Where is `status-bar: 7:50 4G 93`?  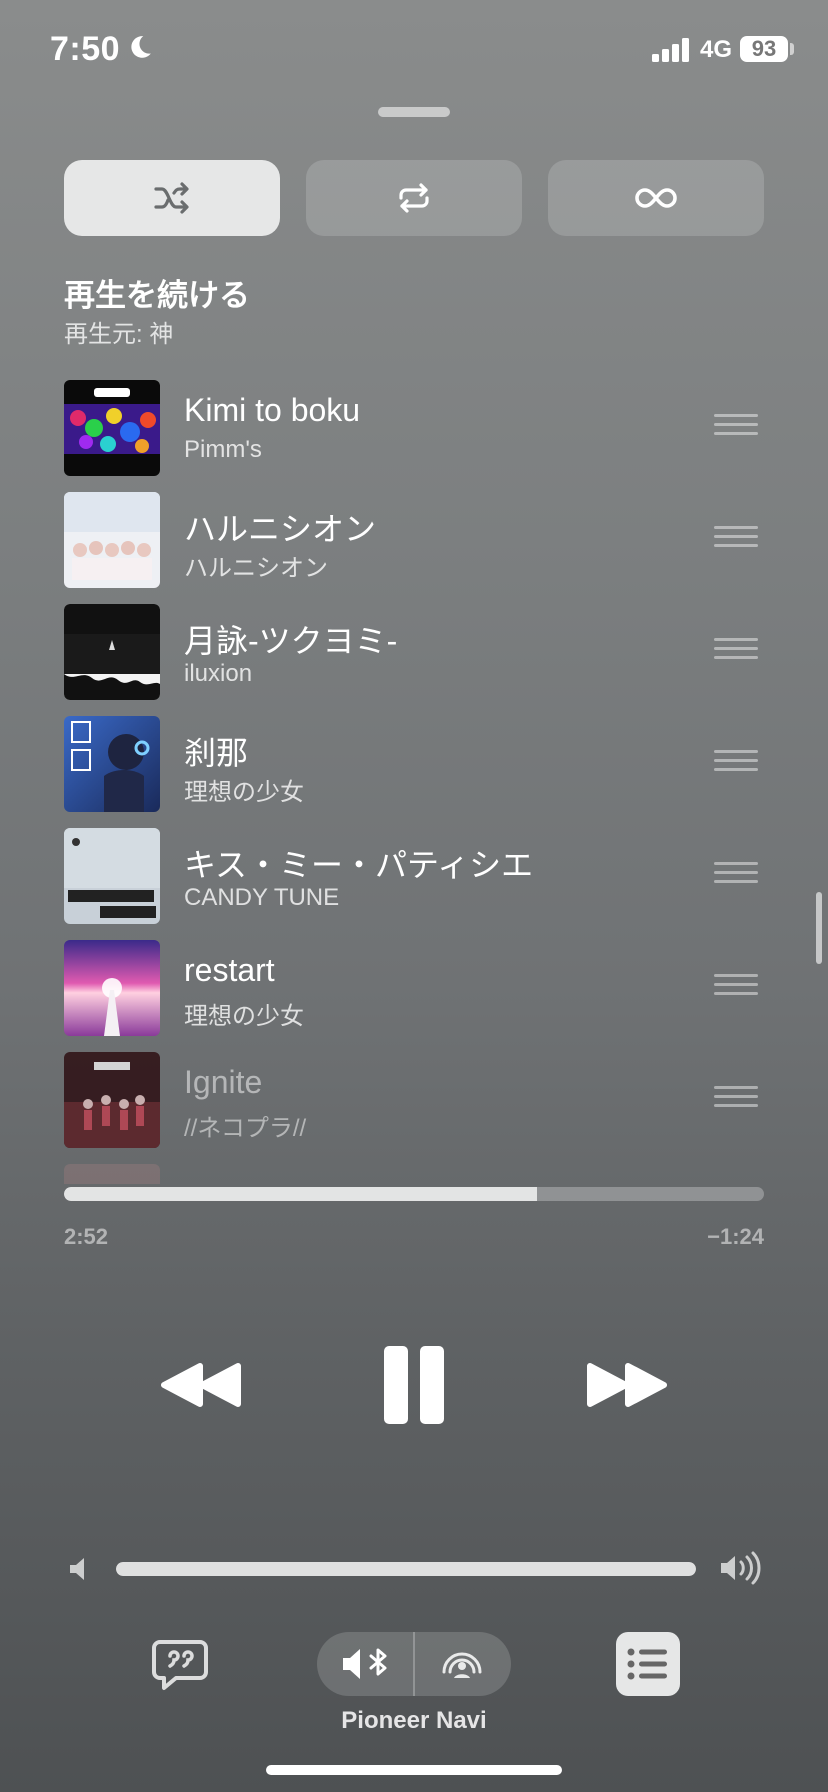
status-bar: 7:50 4G 93 is located at coordinates (414, 50).